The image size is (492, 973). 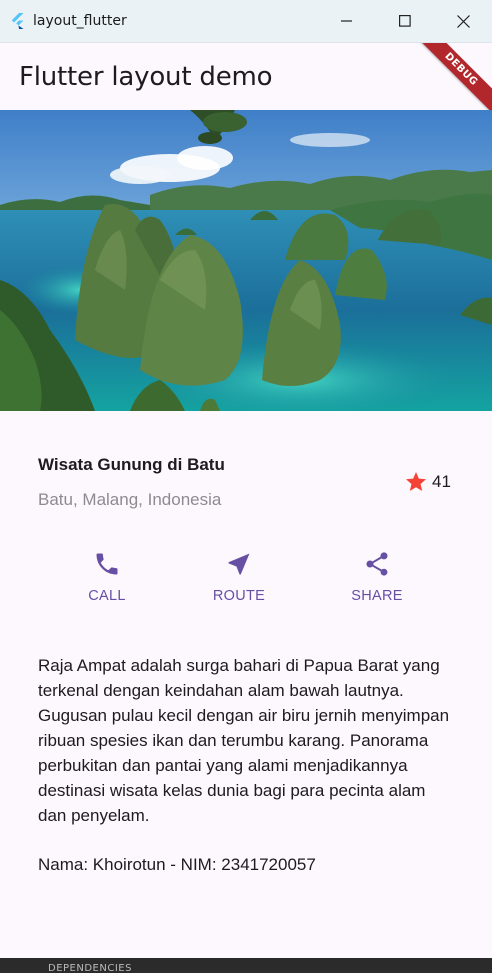 I want to click on app-bar: Flutter layout demo DEBUG, so click(x=246, y=76).